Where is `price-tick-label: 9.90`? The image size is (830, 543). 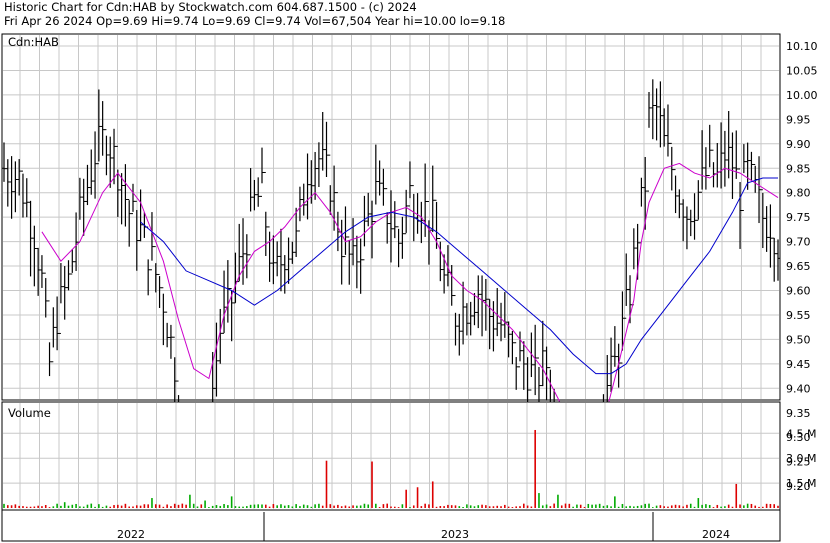 price-tick-label: 9.90 is located at coordinates (798, 144).